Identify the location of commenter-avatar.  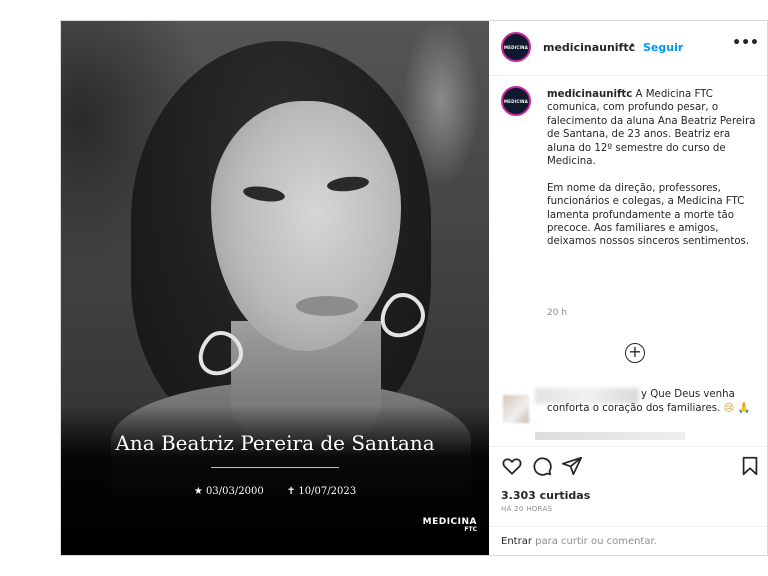
(516, 409).